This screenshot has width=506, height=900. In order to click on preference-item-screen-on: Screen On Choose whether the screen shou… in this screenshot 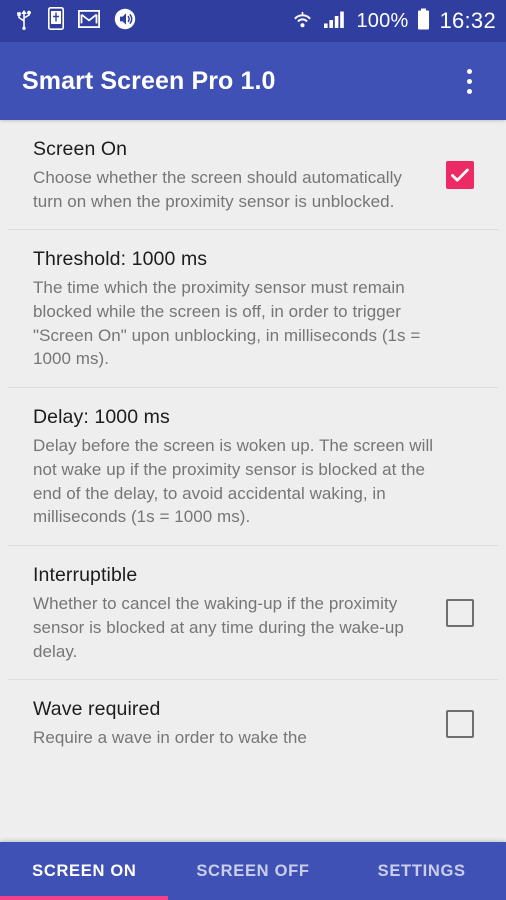, I will do `click(253, 174)`.